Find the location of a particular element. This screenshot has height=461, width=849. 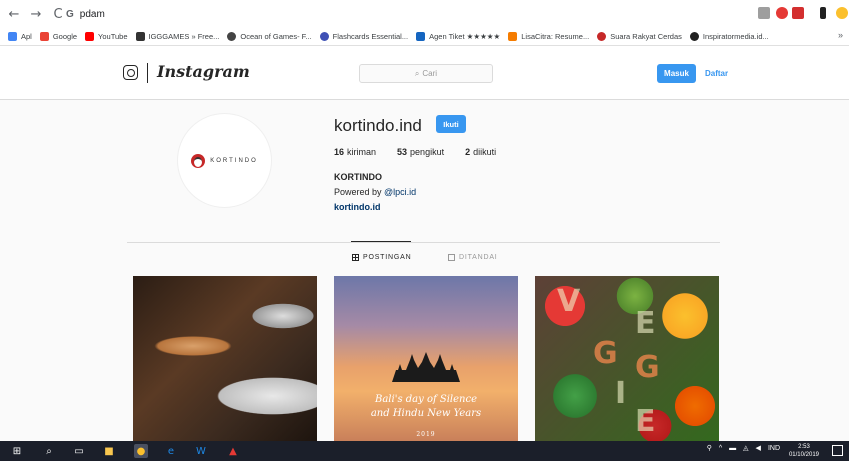

battery-icon: ▬ is located at coordinates (732, 448).